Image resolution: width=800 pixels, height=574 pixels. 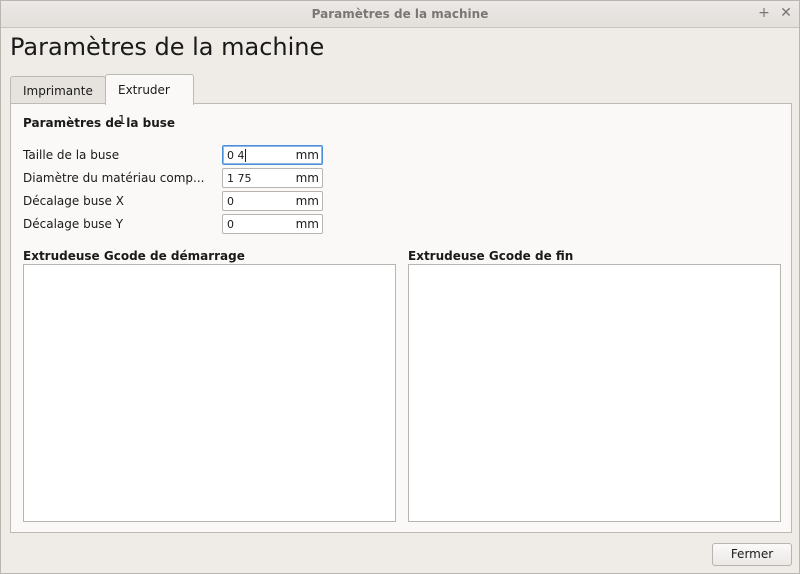 I want to click on nozzle-offset-x-input: 0 mm, so click(x=272, y=201).